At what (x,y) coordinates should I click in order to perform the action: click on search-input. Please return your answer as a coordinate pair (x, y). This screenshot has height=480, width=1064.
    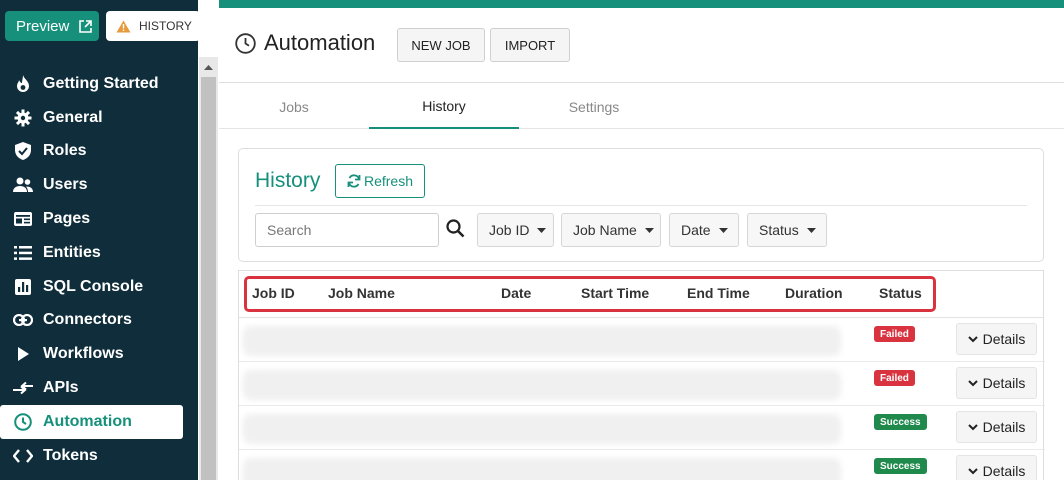
    Looking at the image, I should click on (347, 230).